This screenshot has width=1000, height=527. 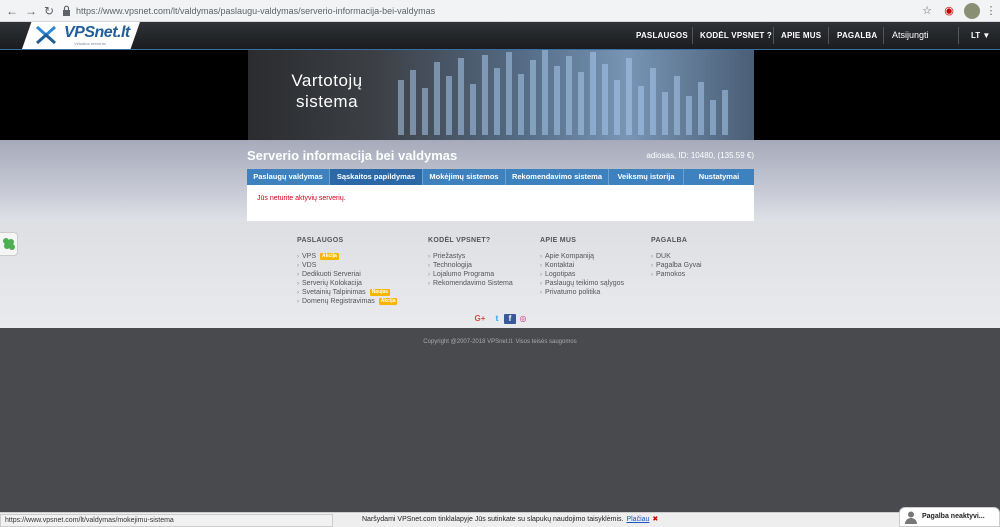 I want to click on tab-saskaitos-papildymas: Sąskaitos papildymas, so click(x=376, y=177).